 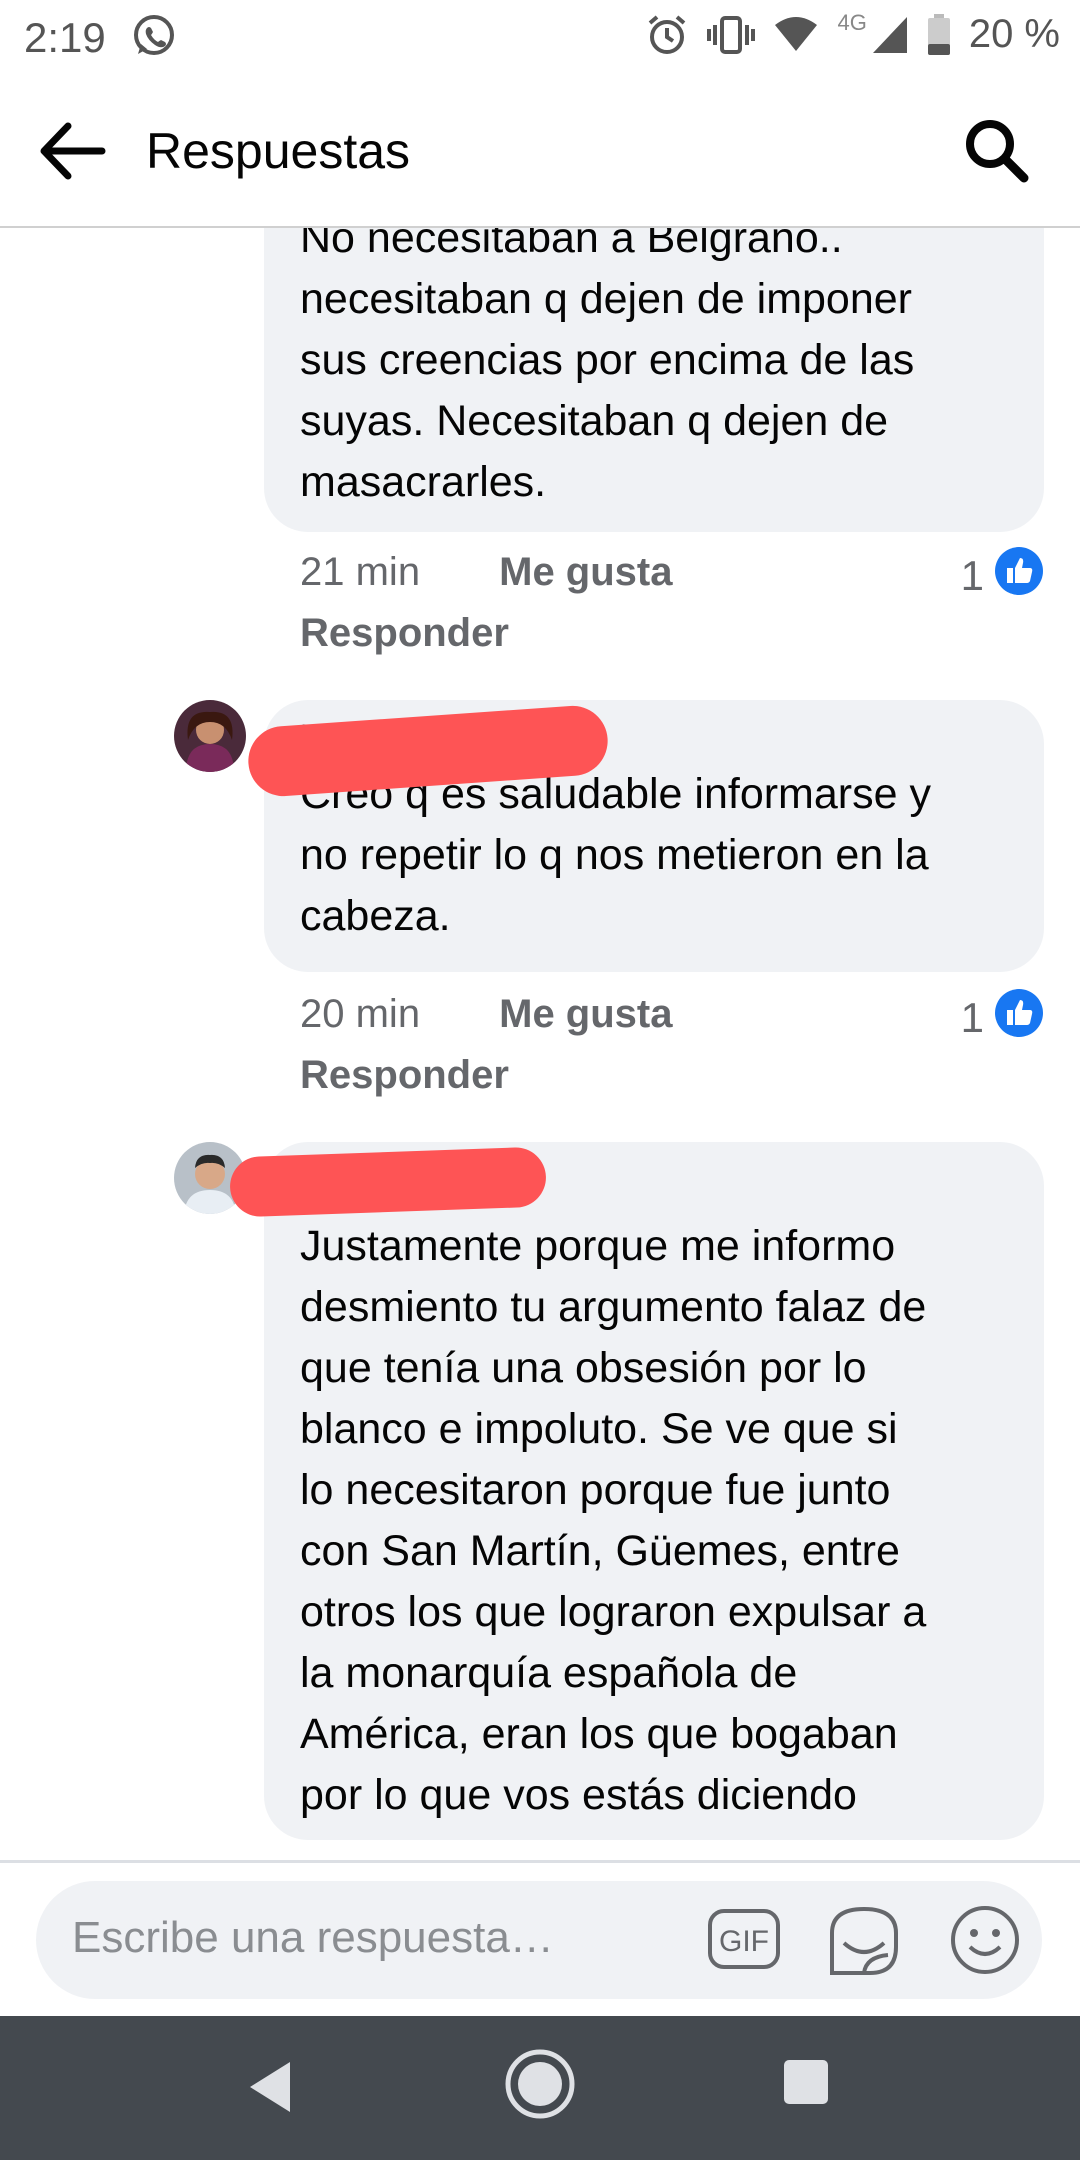 What do you see at coordinates (388, 1182) in the screenshot?
I see `redaction-mark` at bounding box center [388, 1182].